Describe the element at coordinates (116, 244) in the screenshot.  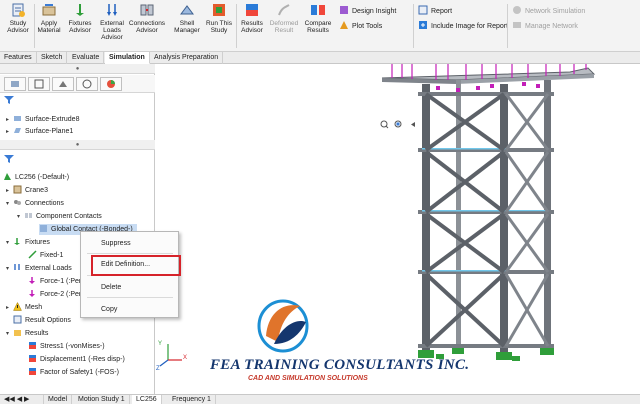
I see `menu-item-suppress: Suppress` at that location.